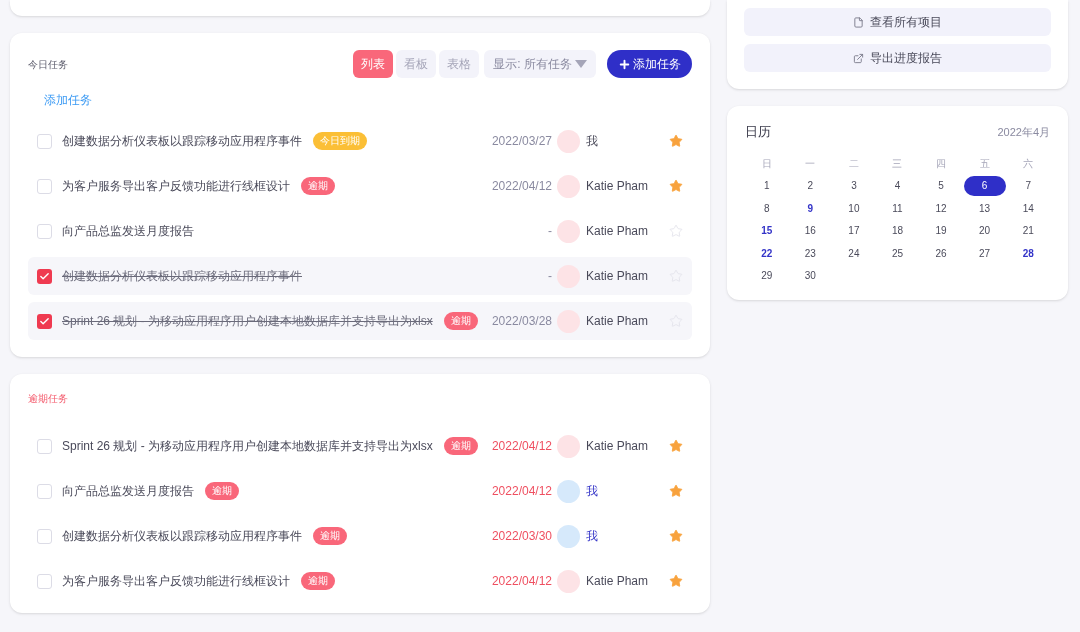 The image size is (1080, 632). Describe the element at coordinates (1028, 163) in the screenshot. I see `weekday-label: 六` at that location.